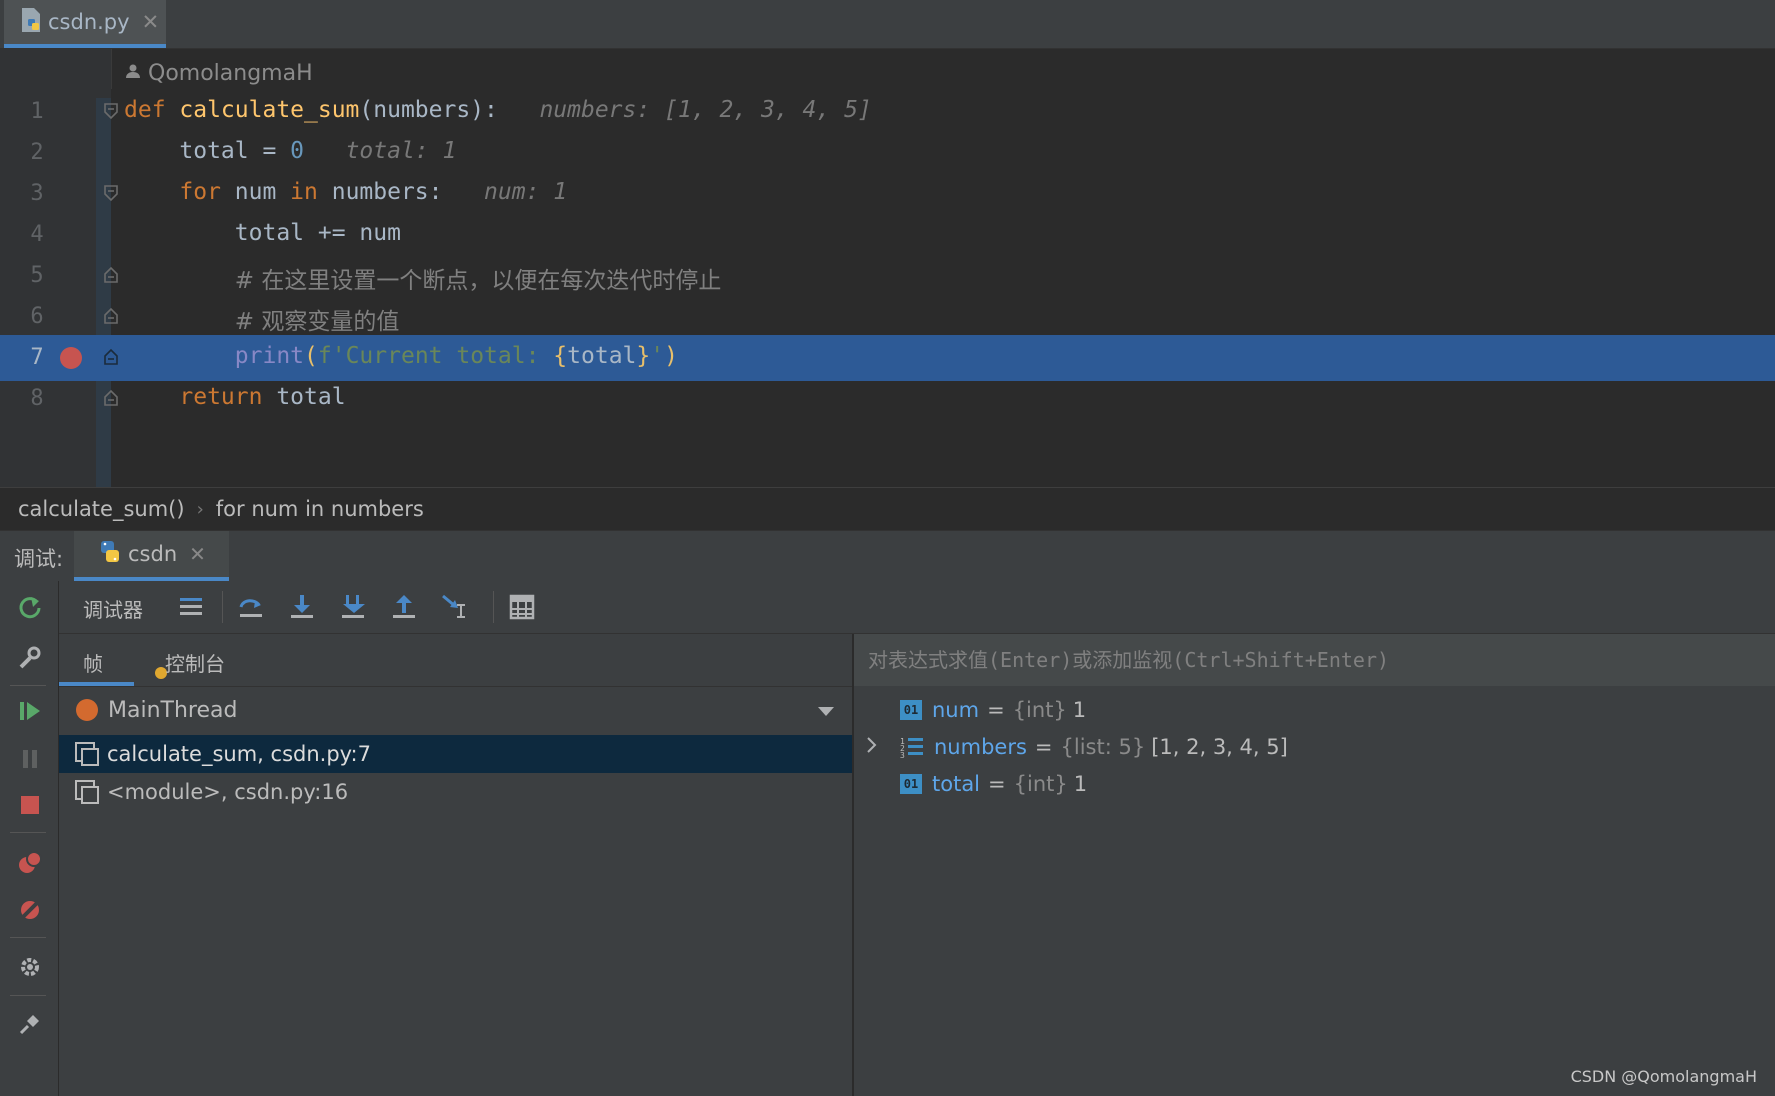 This screenshot has width=1775, height=1096. I want to click on debug-label: 调试:, so click(39, 559).